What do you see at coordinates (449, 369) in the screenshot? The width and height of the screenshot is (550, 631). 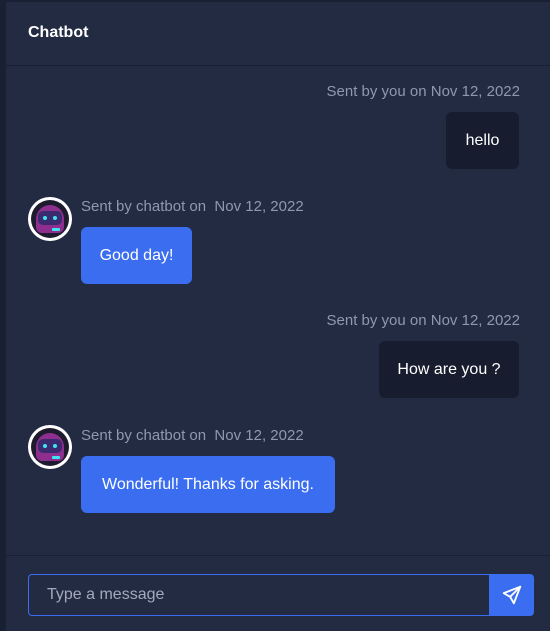 I see `user-message-bubble: How are you ?` at bounding box center [449, 369].